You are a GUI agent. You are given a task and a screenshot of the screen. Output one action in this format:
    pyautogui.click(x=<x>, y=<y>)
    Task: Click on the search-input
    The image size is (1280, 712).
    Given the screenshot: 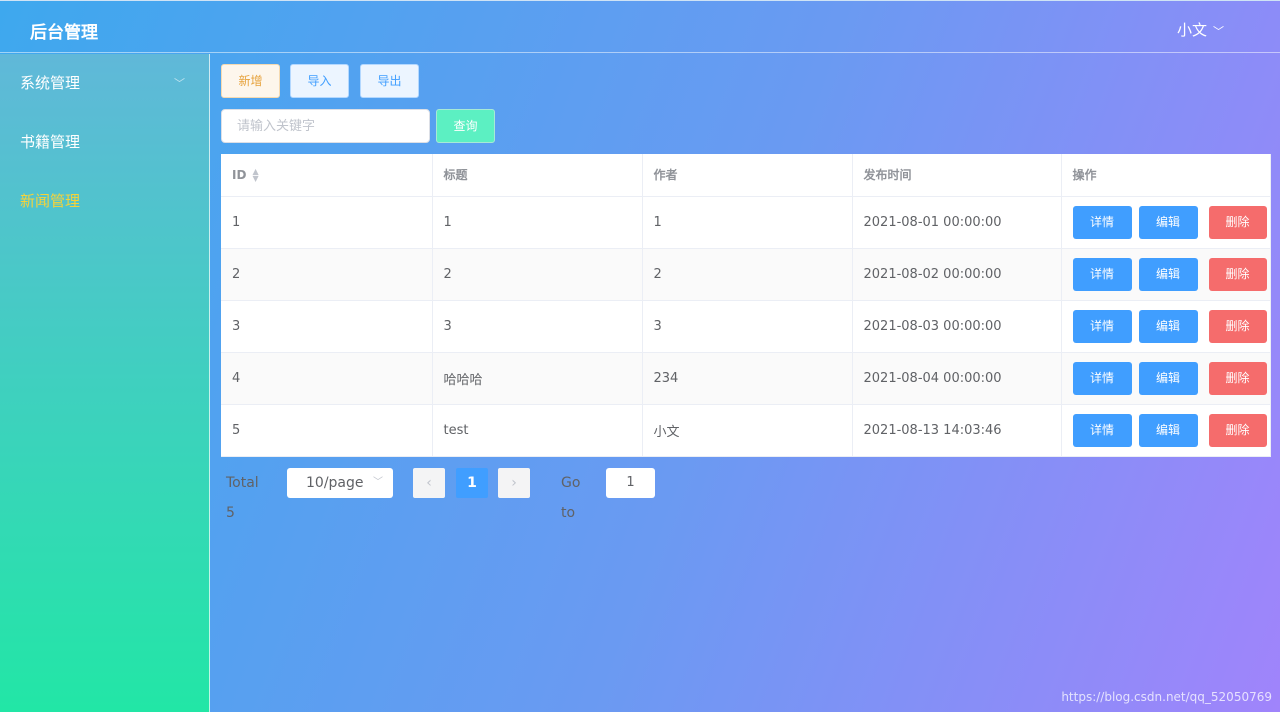 What is the action you would take?
    pyautogui.click(x=325, y=126)
    